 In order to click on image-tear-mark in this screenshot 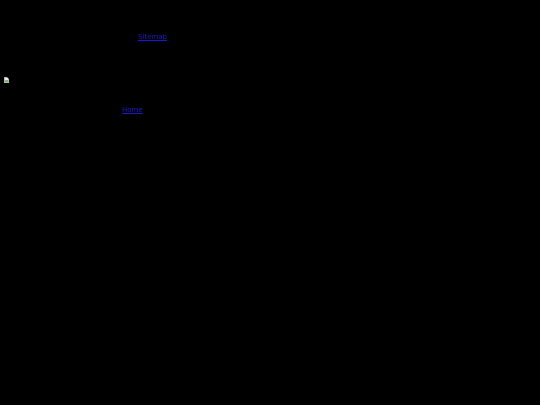, I will do `click(6, 81)`.